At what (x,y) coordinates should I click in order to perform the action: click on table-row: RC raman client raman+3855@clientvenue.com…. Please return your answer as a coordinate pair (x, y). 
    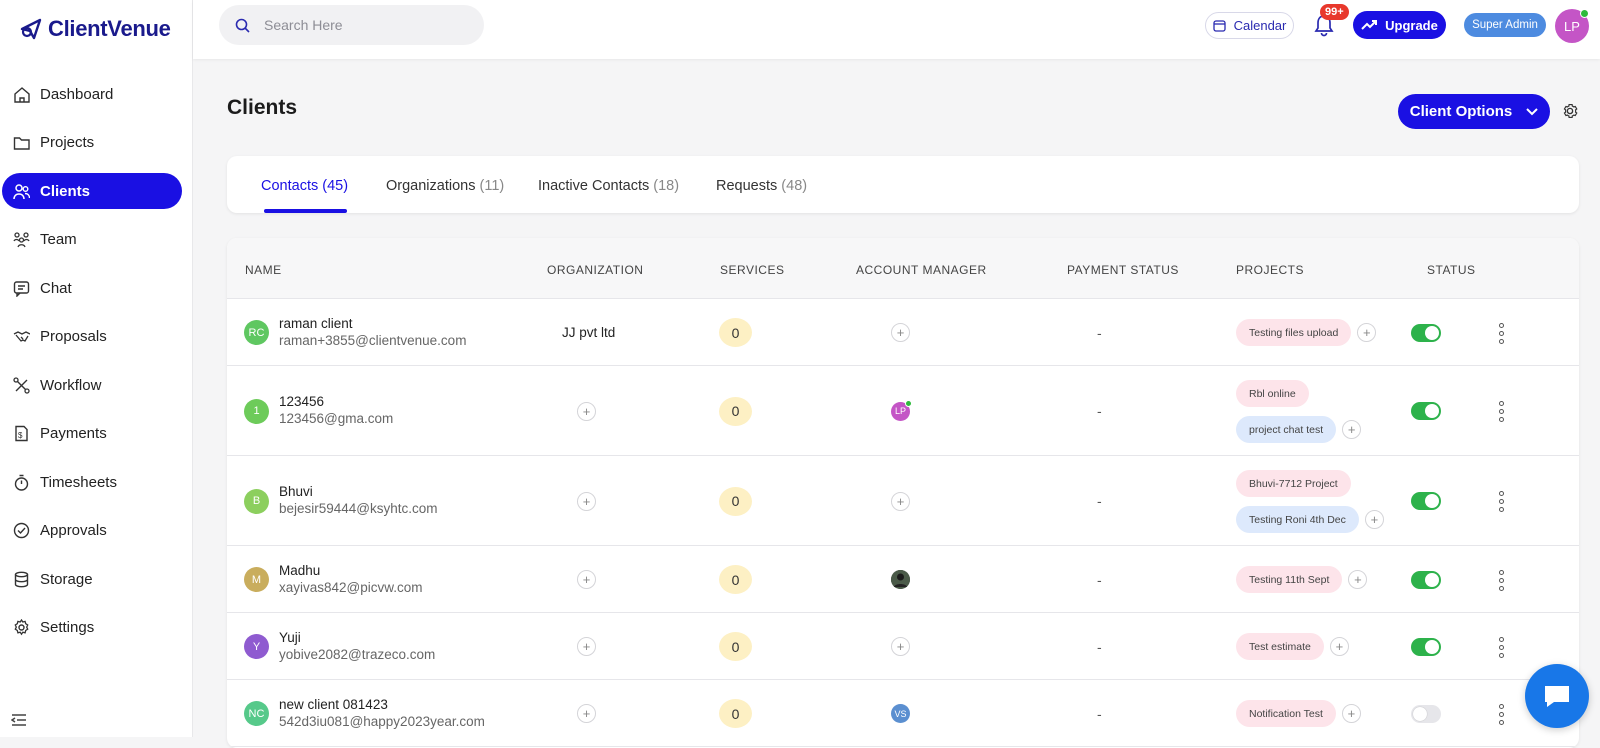
    Looking at the image, I should click on (903, 332).